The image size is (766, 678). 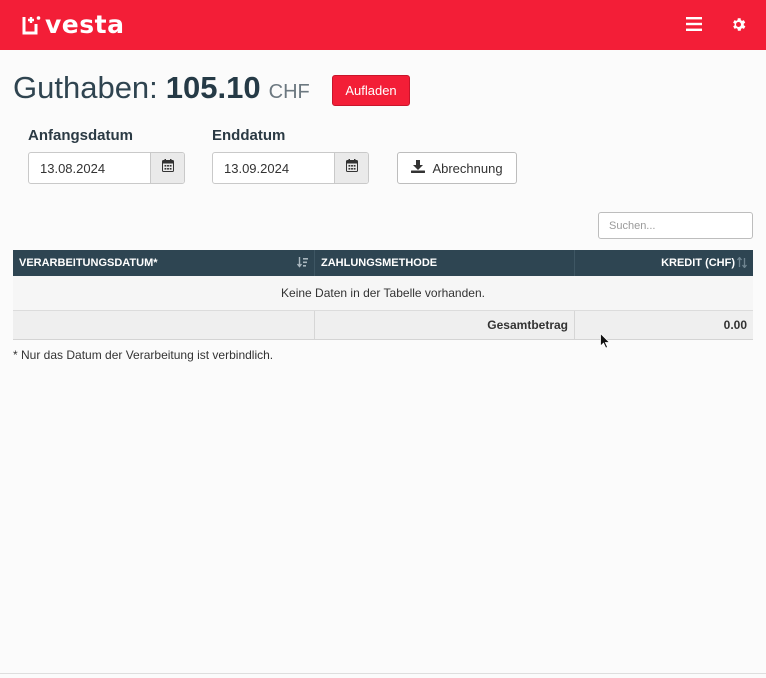 What do you see at coordinates (418, 168) in the screenshot?
I see `download-icon` at bounding box center [418, 168].